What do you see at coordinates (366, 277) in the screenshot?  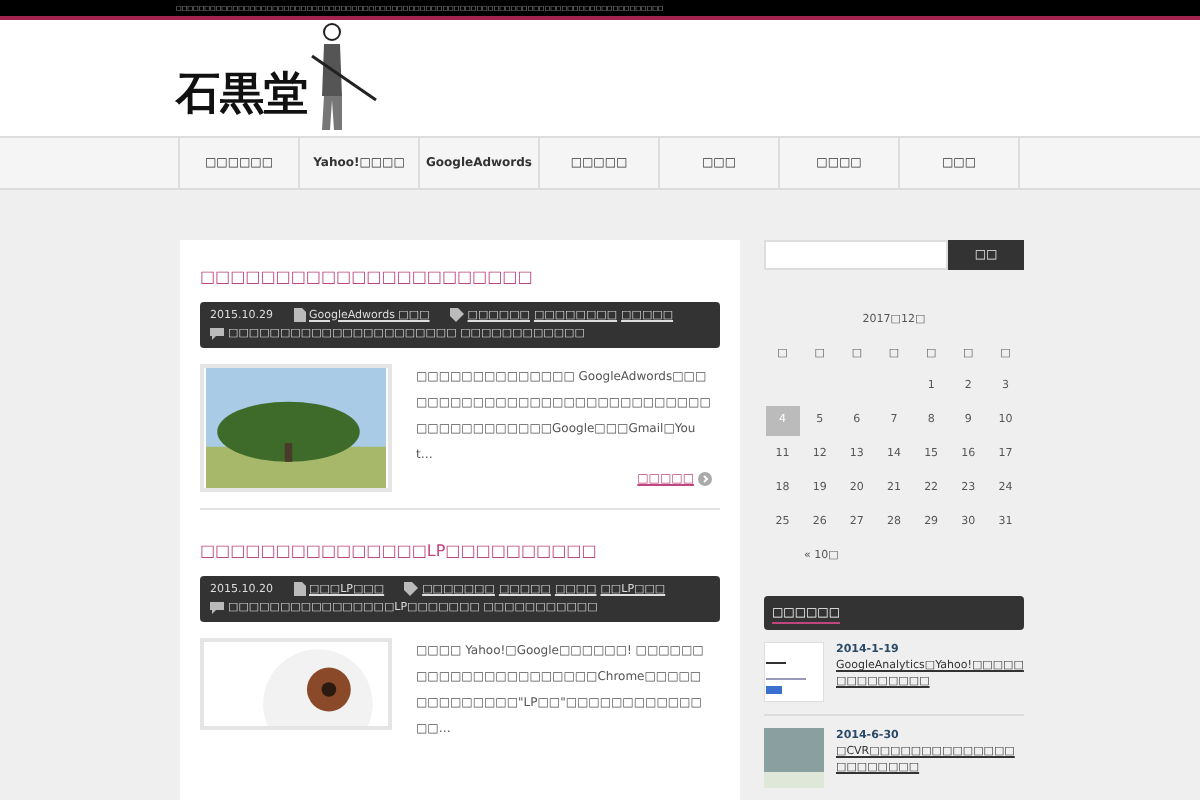 I see `post-title: □□□□□□□□□□□□□□□□□□□□□□` at bounding box center [366, 277].